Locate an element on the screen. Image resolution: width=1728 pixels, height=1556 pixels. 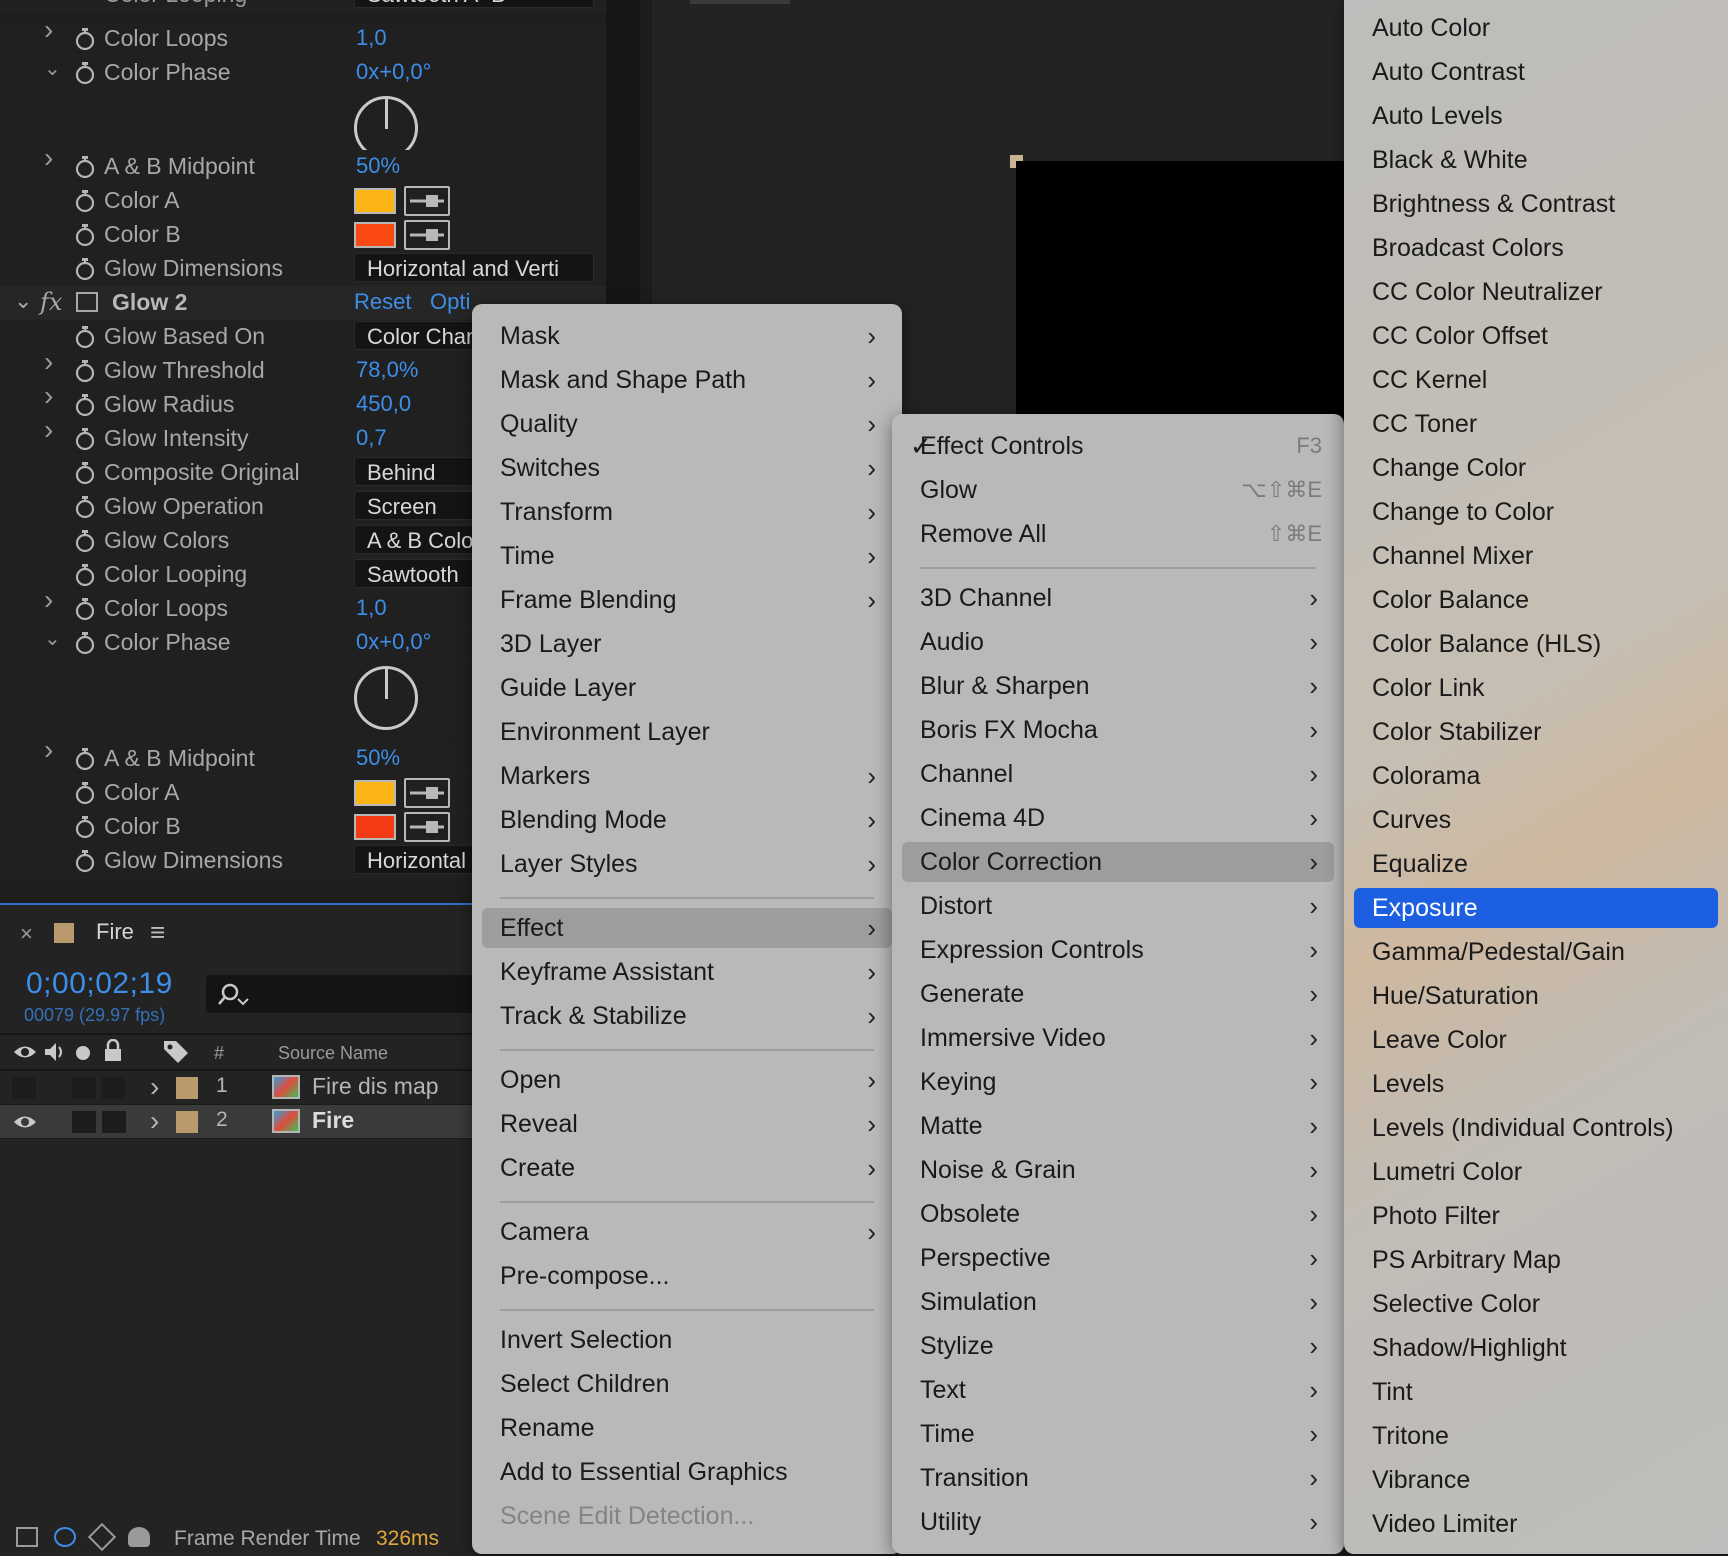
menu-item-perspective: Perspective › is located at coordinates (1118, 1258).